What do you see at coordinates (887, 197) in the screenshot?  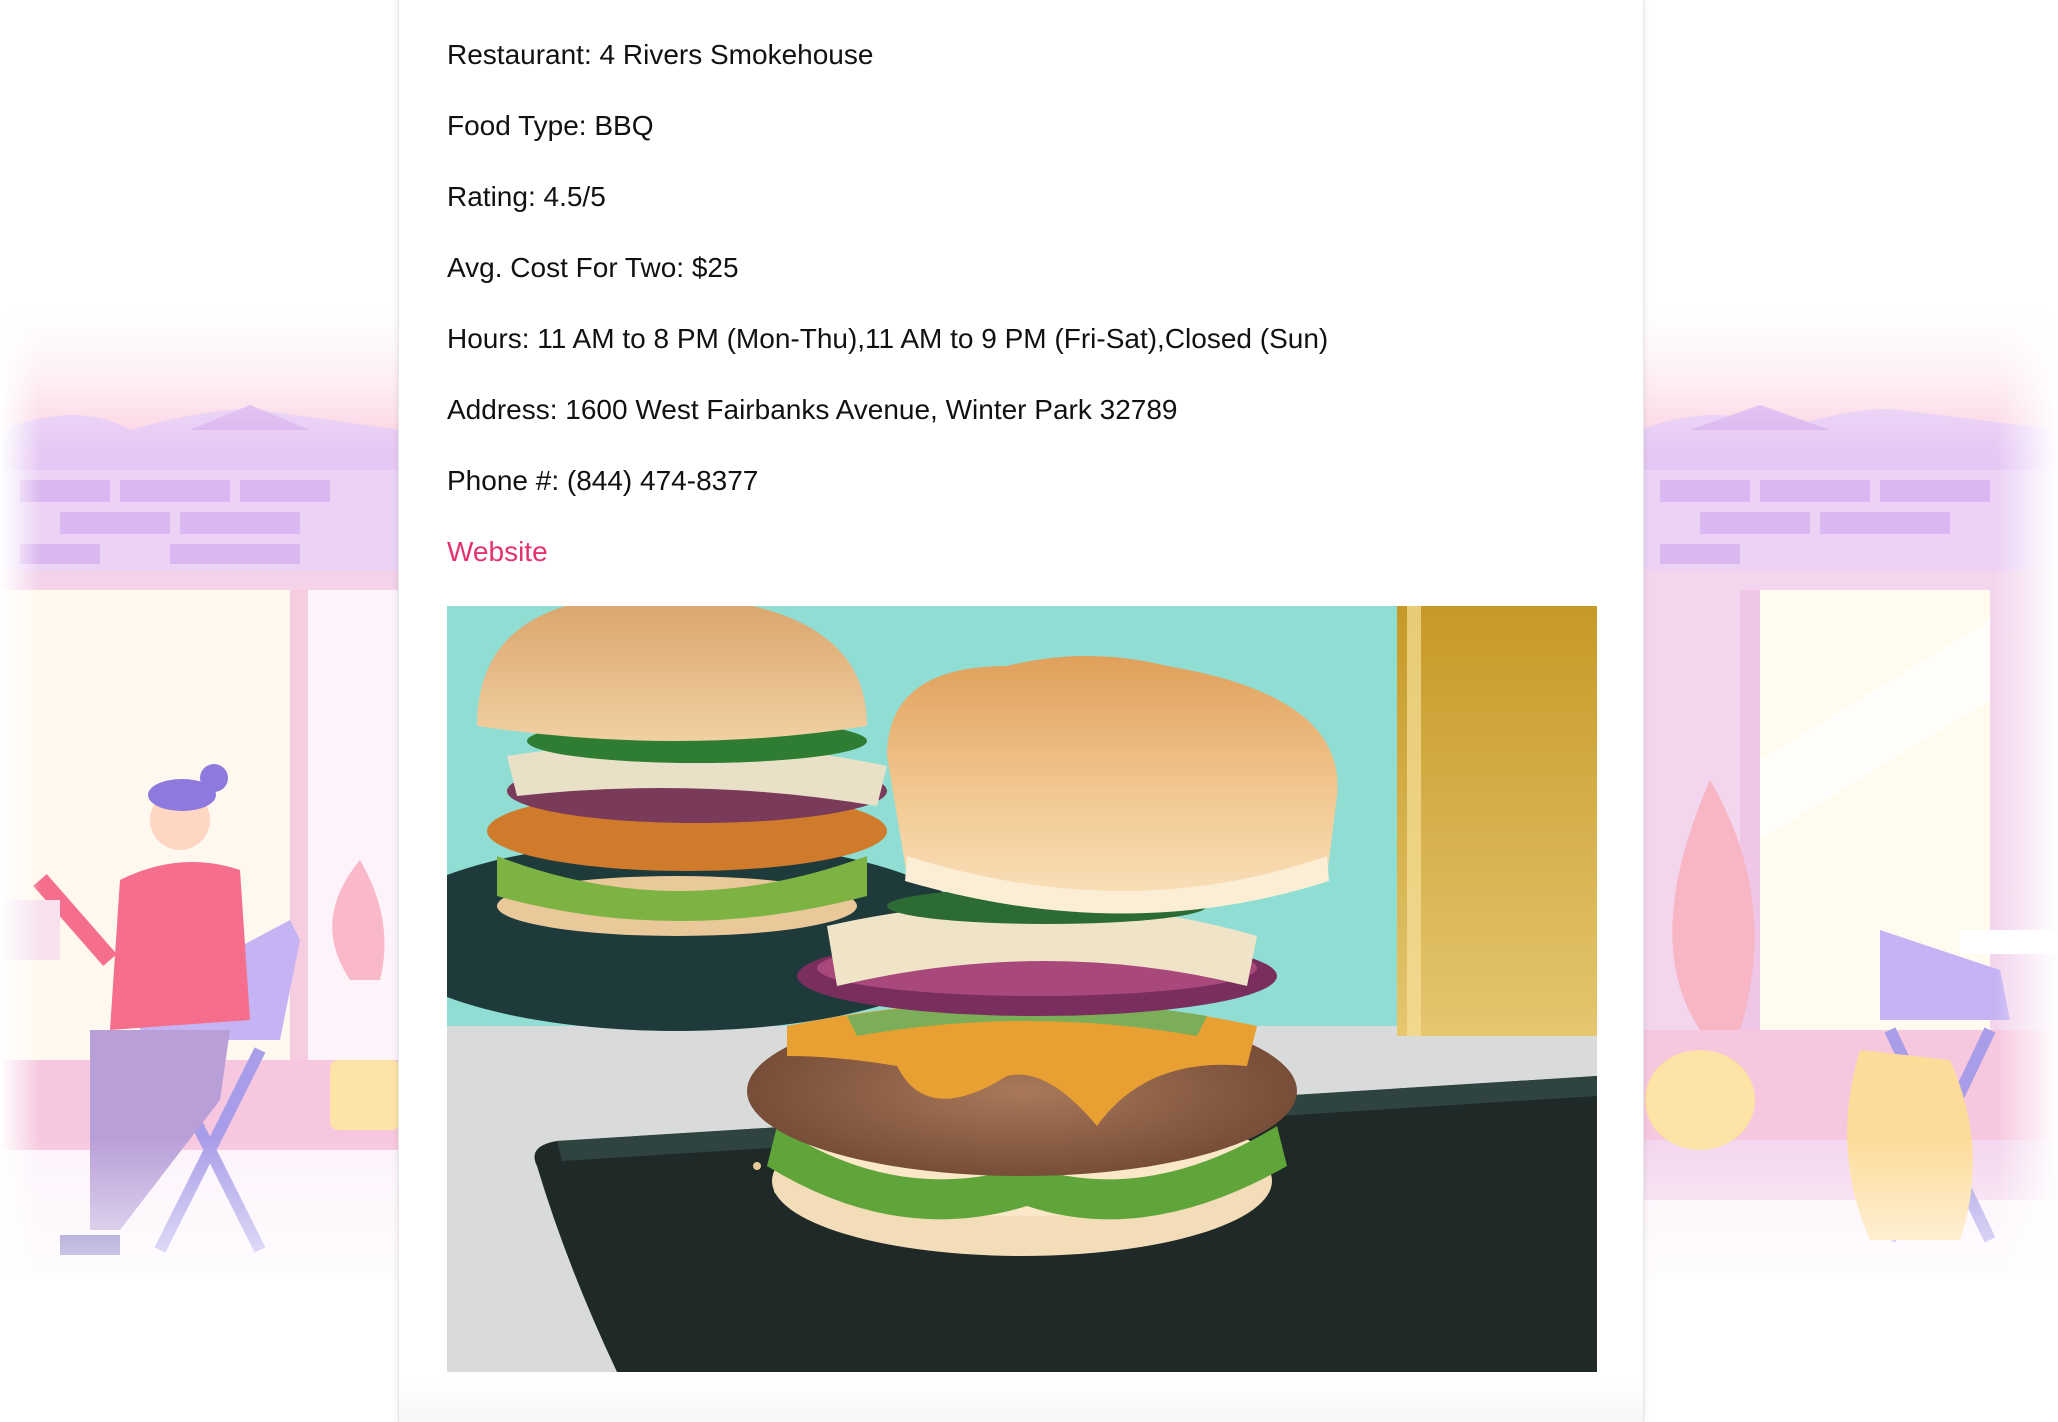 I see `rating-line: Rating: 4.5/5` at bounding box center [887, 197].